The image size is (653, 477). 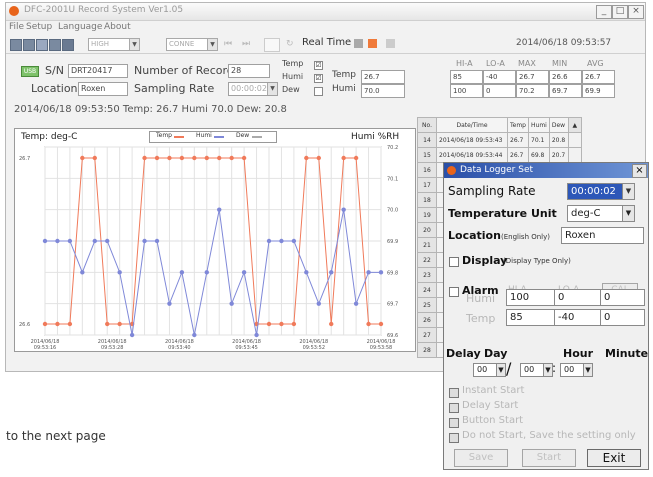 What do you see at coordinates (381, 348) in the screenshot?
I see `x-tick-label: 09:53:58` at bounding box center [381, 348].